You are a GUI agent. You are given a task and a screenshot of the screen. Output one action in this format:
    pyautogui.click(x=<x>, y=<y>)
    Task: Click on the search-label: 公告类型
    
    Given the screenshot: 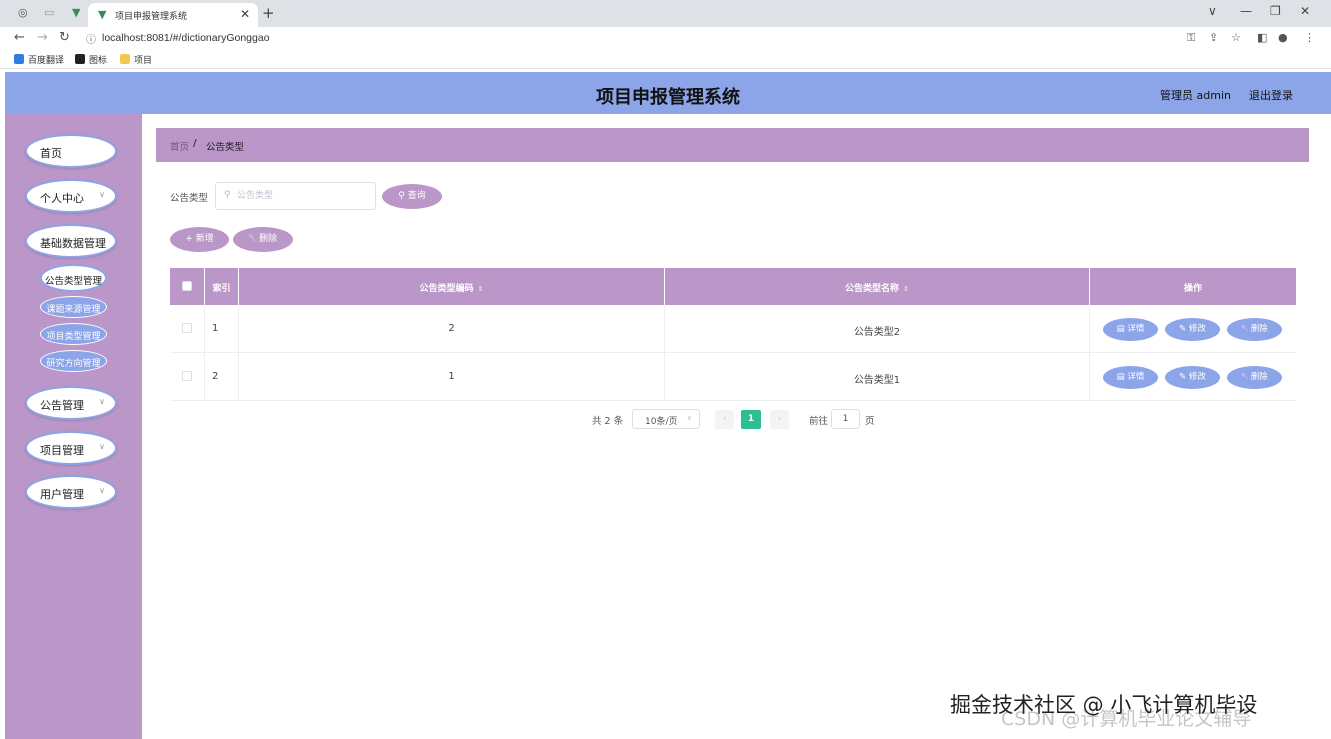 What is the action you would take?
    pyautogui.click(x=189, y=198)
    